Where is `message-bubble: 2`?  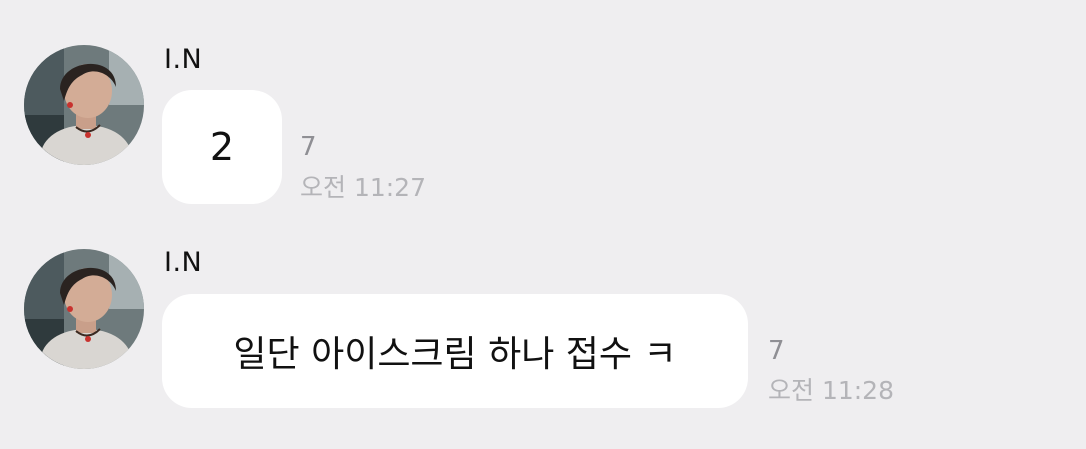
message-bubble: 2 is located at coordinates (222, 147).